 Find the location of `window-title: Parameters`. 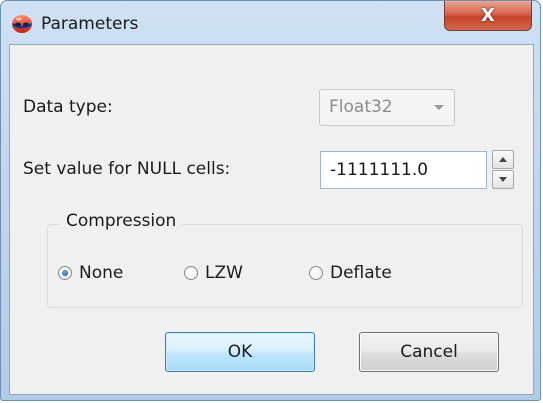

window-title: Parameters is located at coordinates (90, 24).